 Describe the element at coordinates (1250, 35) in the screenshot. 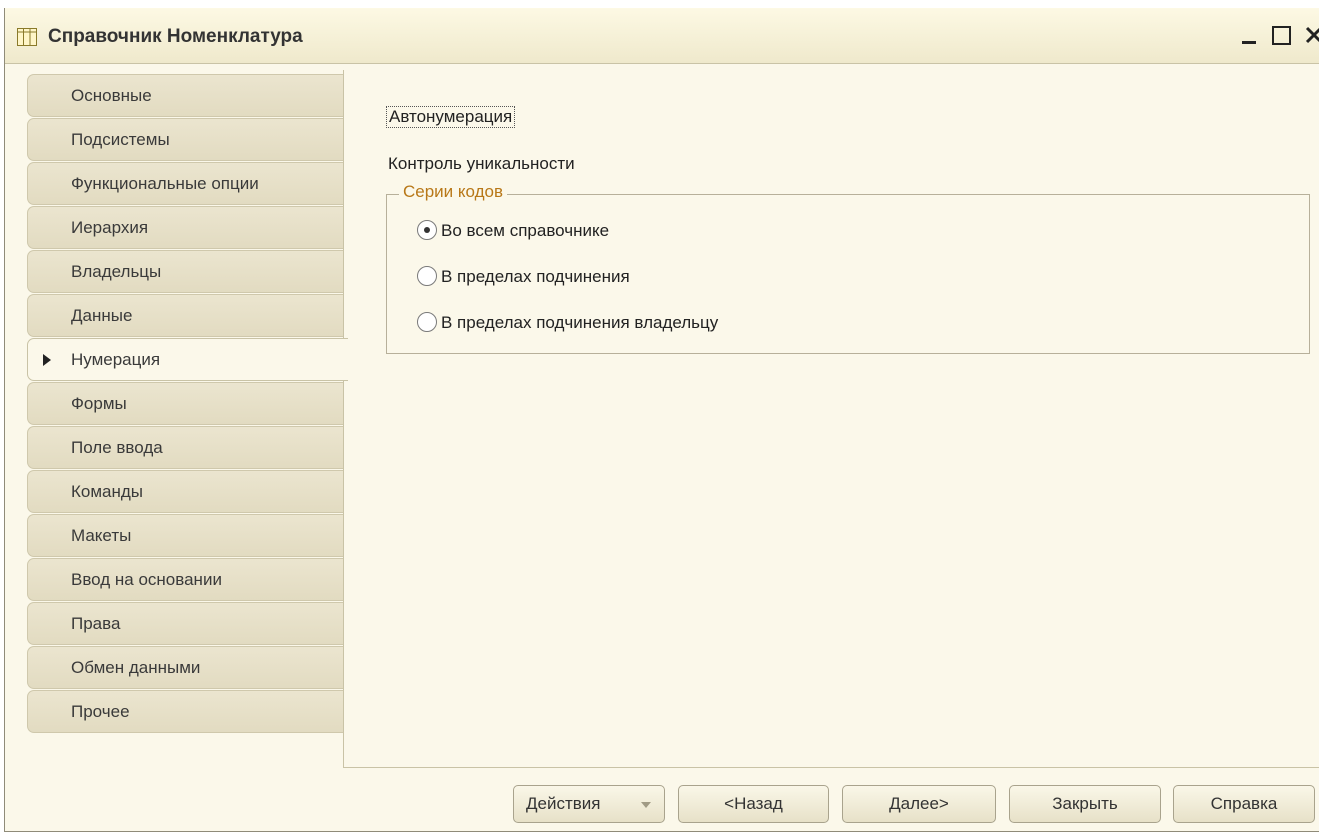

I see `minimize-icon` at that location.